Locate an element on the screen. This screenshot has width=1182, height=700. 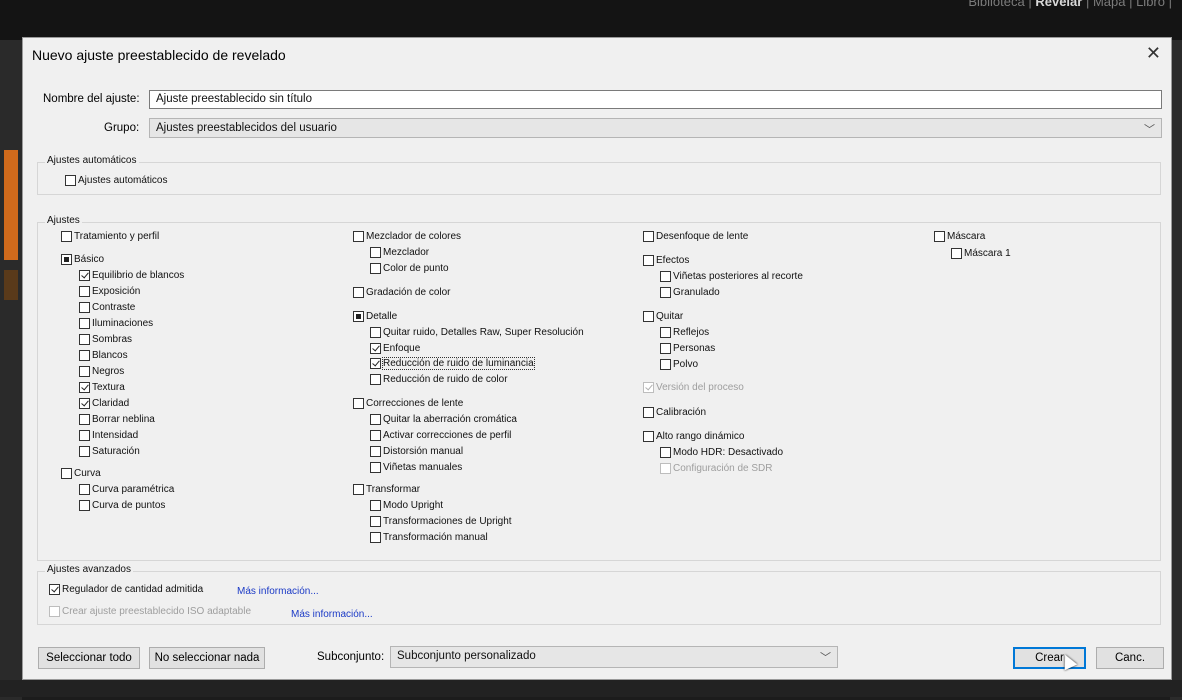
checkbox-texture: Textura is located at coordinates (102, 387).